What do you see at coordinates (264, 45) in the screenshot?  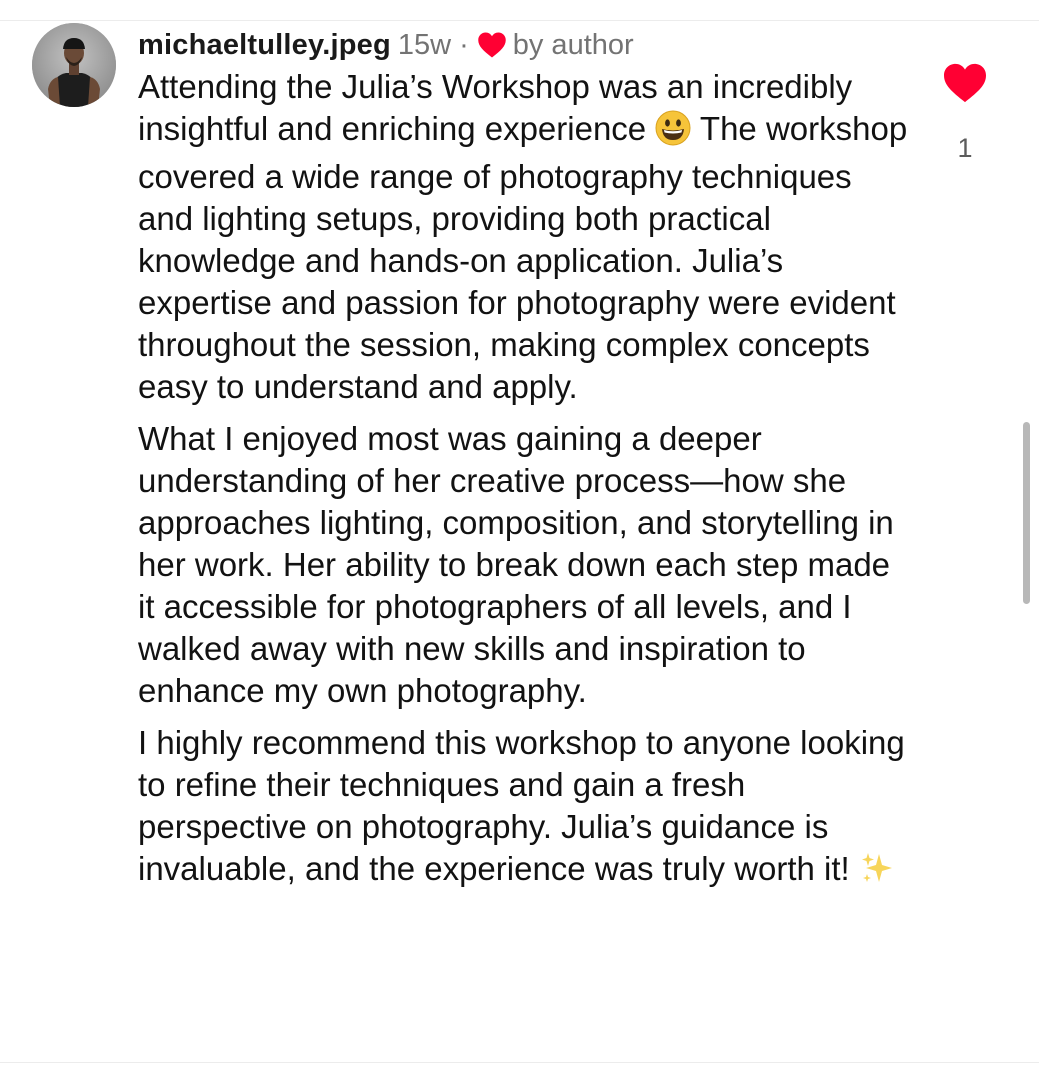 I see `username-link: michaeltulley.jpeg` at bounding box center [264, 45].